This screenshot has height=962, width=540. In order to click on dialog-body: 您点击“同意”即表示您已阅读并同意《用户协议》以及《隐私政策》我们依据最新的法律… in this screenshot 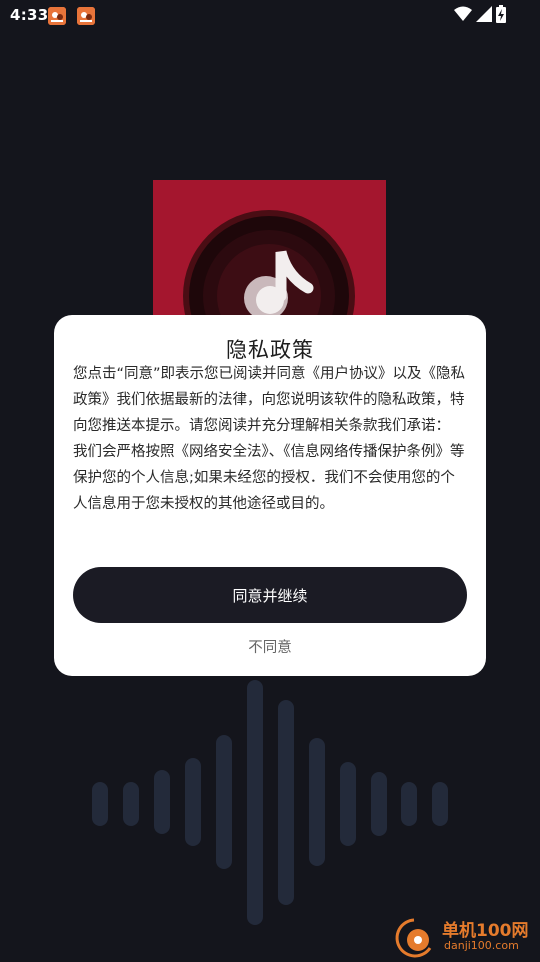, I will do `click(270, 439)`.